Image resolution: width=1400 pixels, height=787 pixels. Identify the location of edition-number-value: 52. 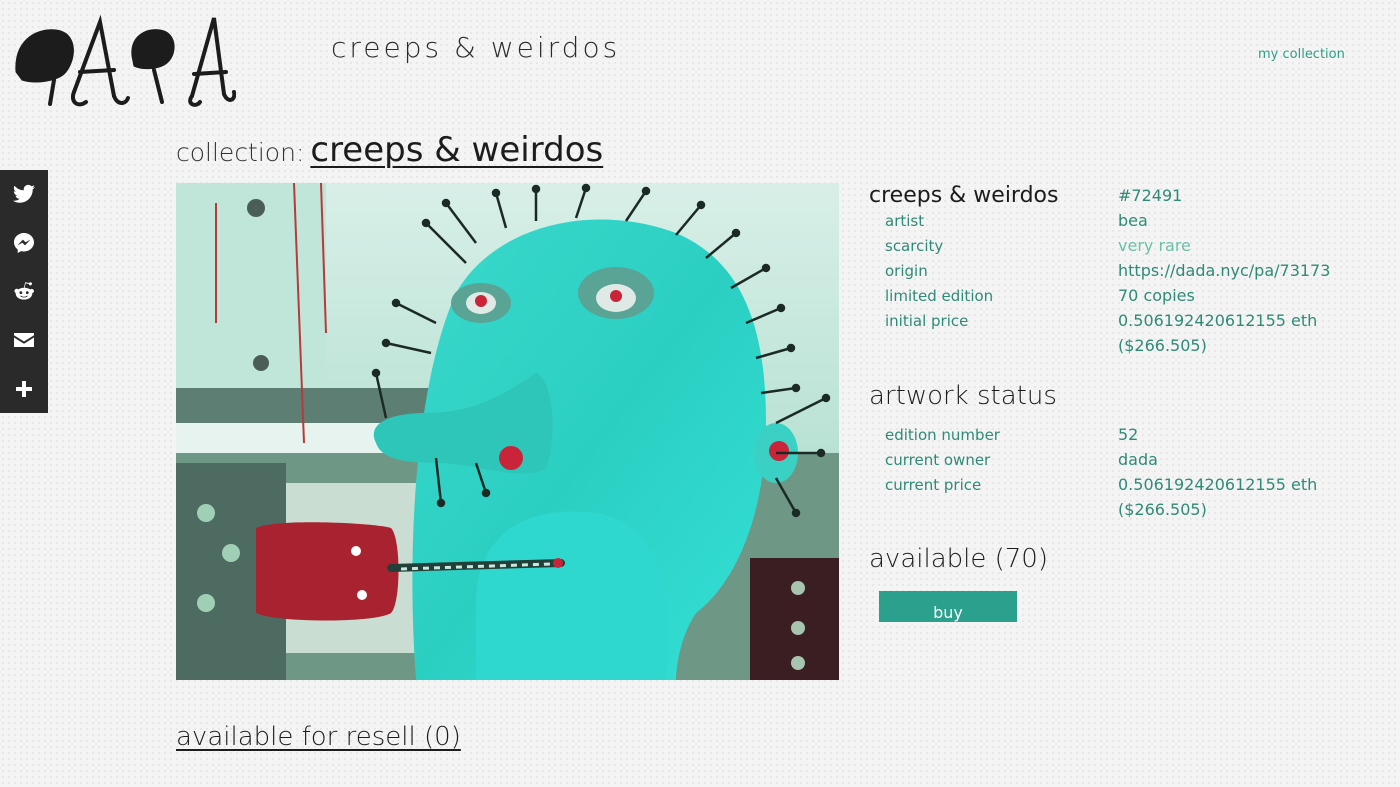
(1128, 434).